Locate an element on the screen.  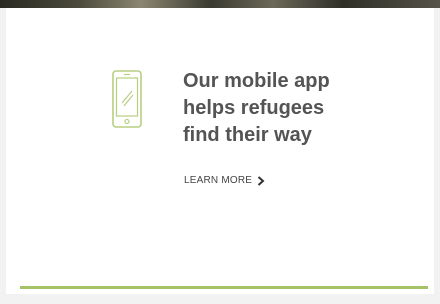
learn-more-label: LEARN MORE is located at coordinates (218, 180).